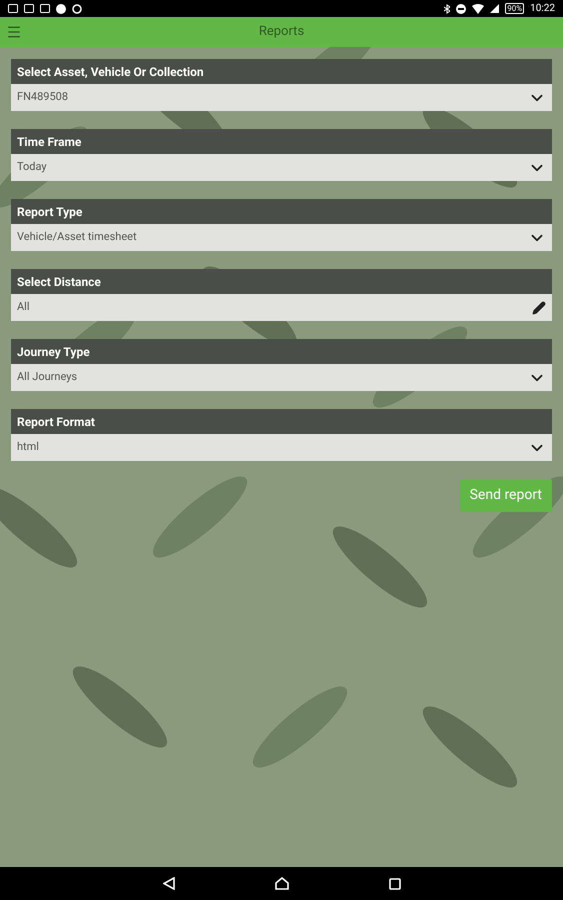 The width and height of the screenshot is (563, 900). What do you see at coordinates (281, 167) in the screenshot?
I see `dropdown-field: Today` at bounding box center [281, 167].